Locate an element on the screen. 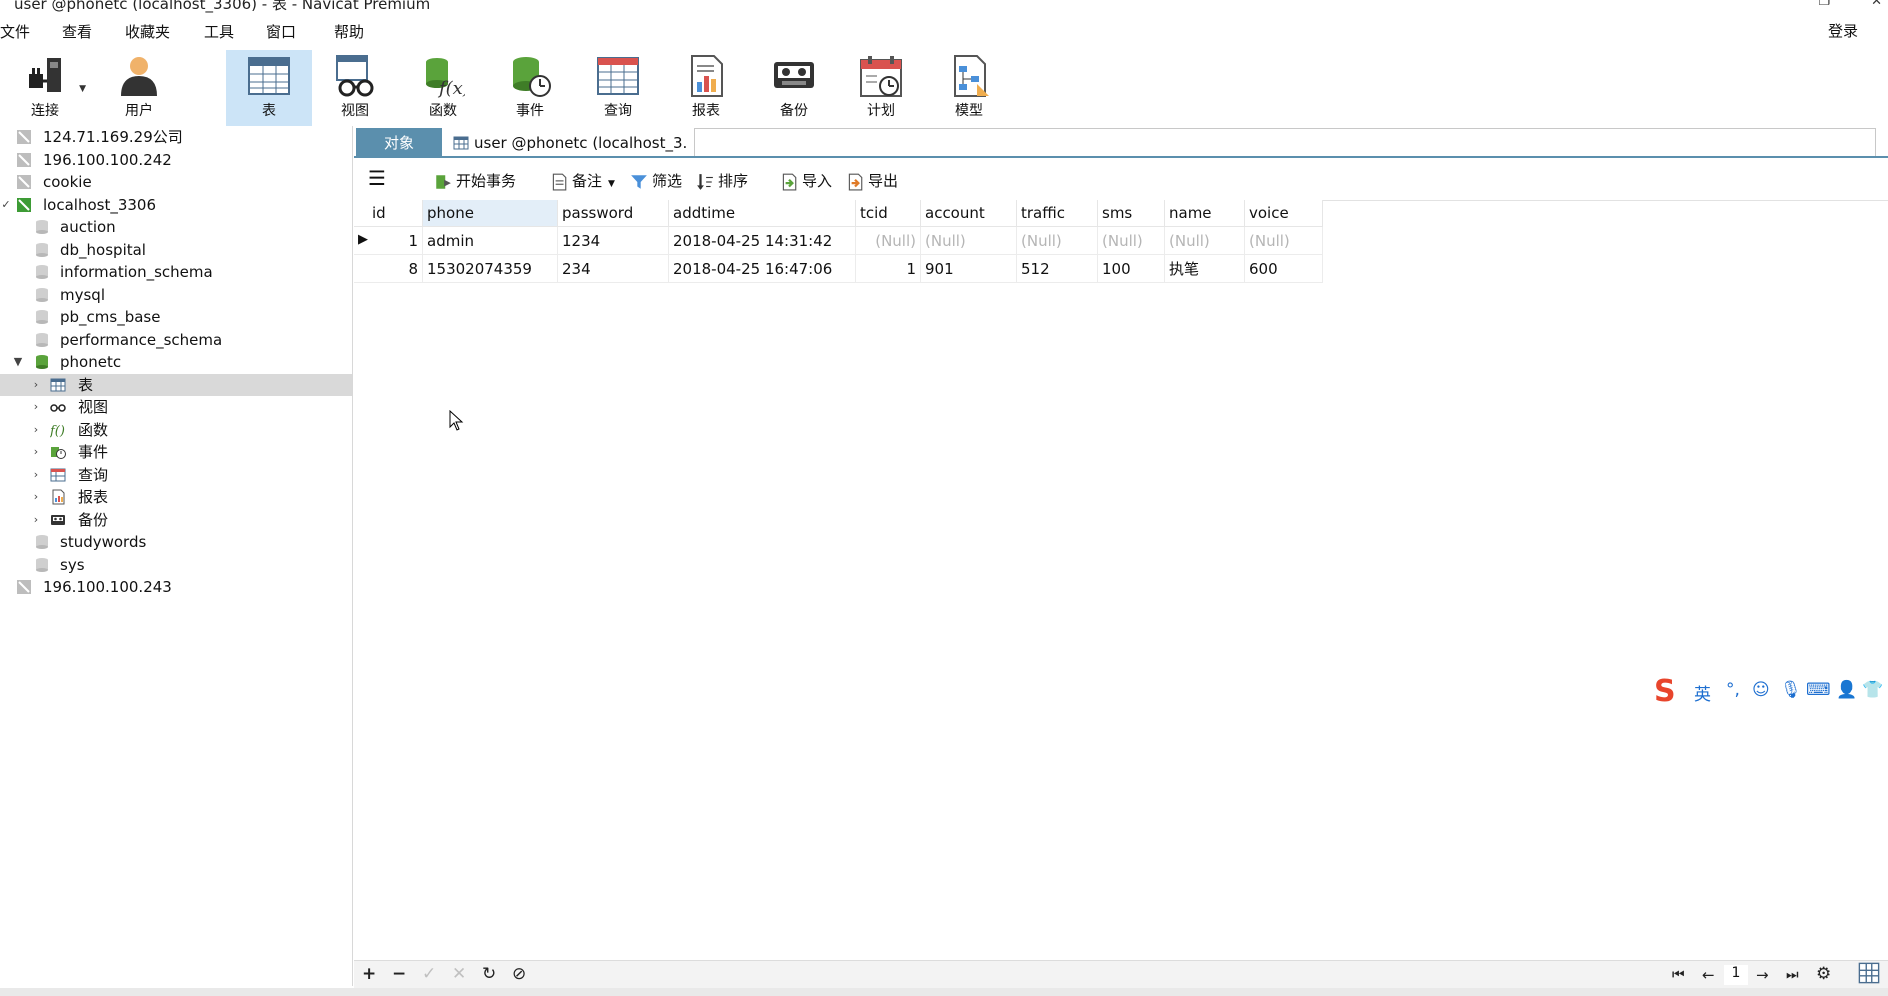  stop-button: ⊘ is located at coordinates (519, 974).